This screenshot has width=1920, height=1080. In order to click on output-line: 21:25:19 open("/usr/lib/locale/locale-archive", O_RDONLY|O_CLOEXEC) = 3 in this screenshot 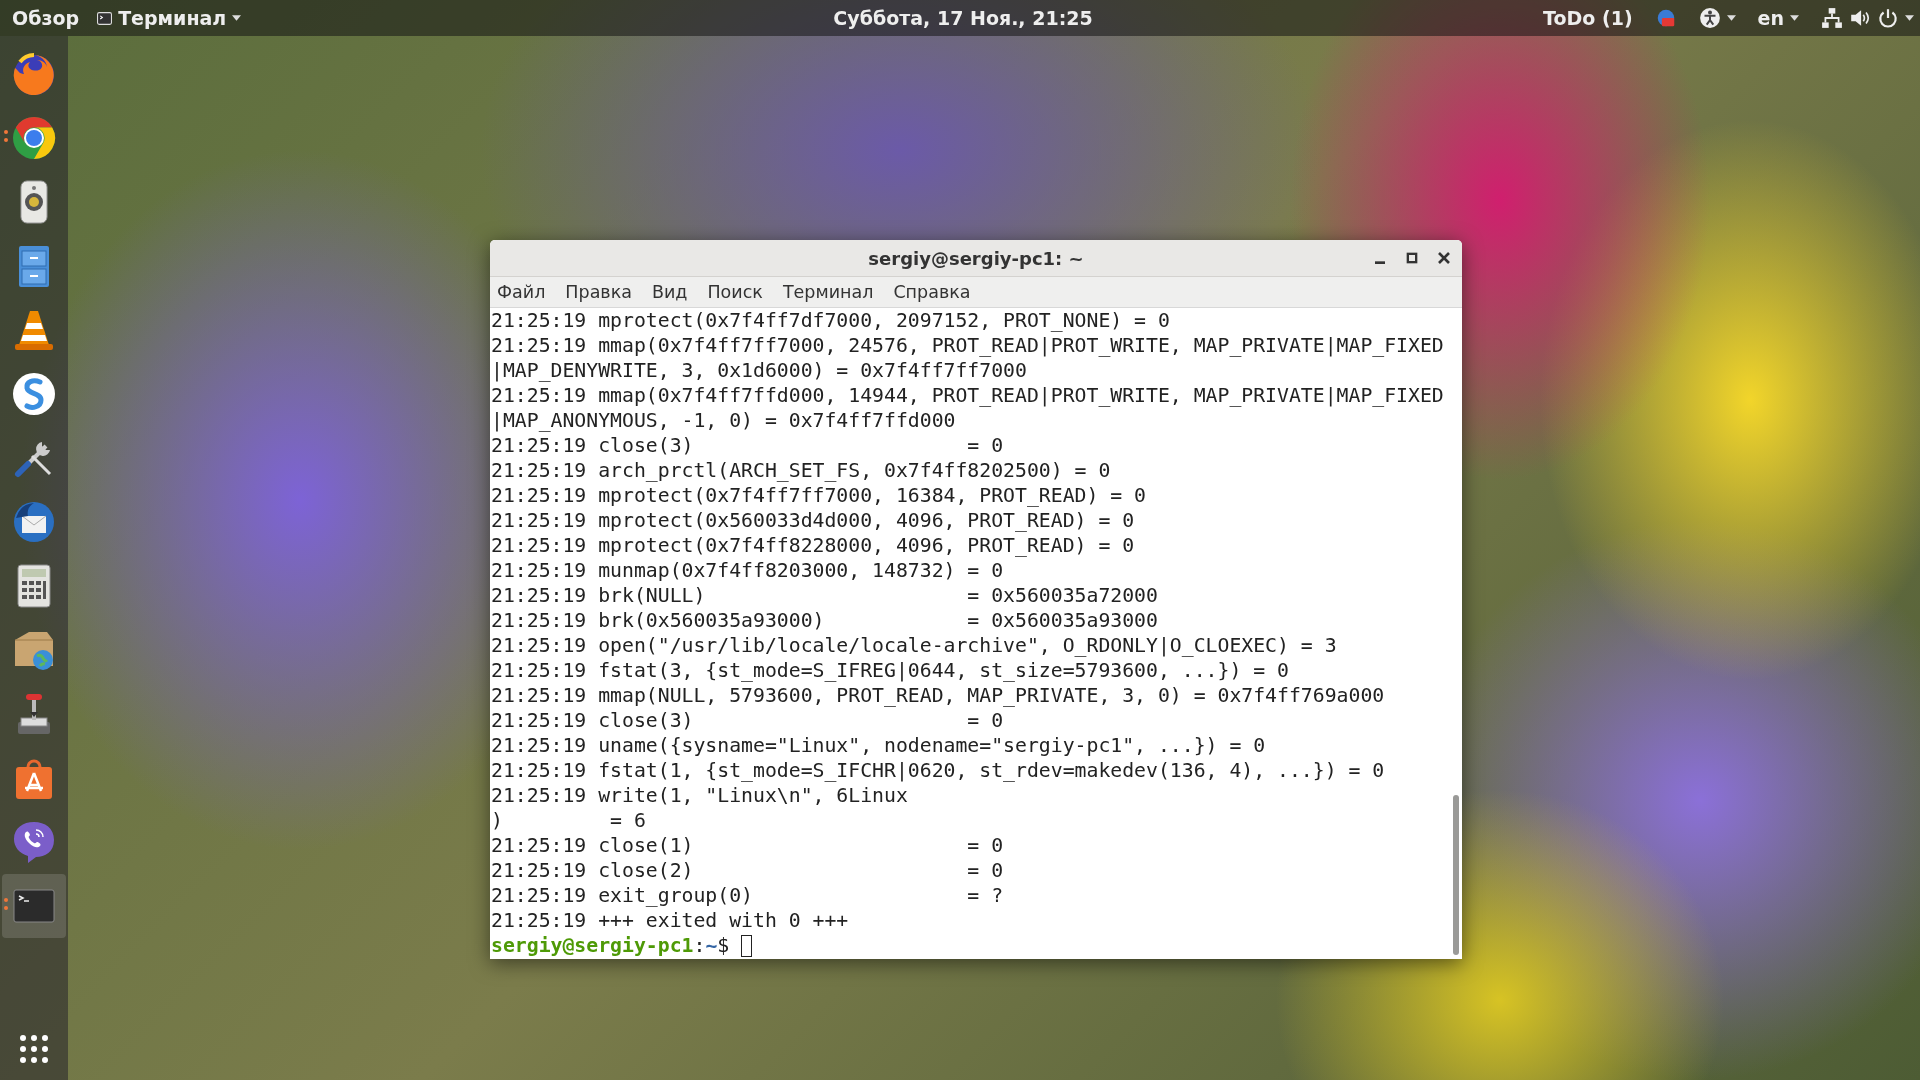, I will do `click(914, 645)`.